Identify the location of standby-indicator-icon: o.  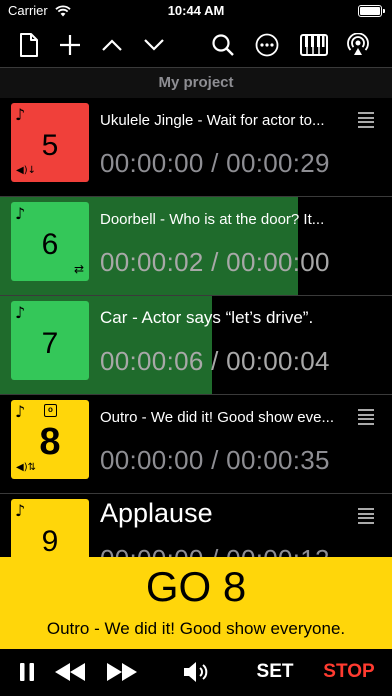
(50, 410).